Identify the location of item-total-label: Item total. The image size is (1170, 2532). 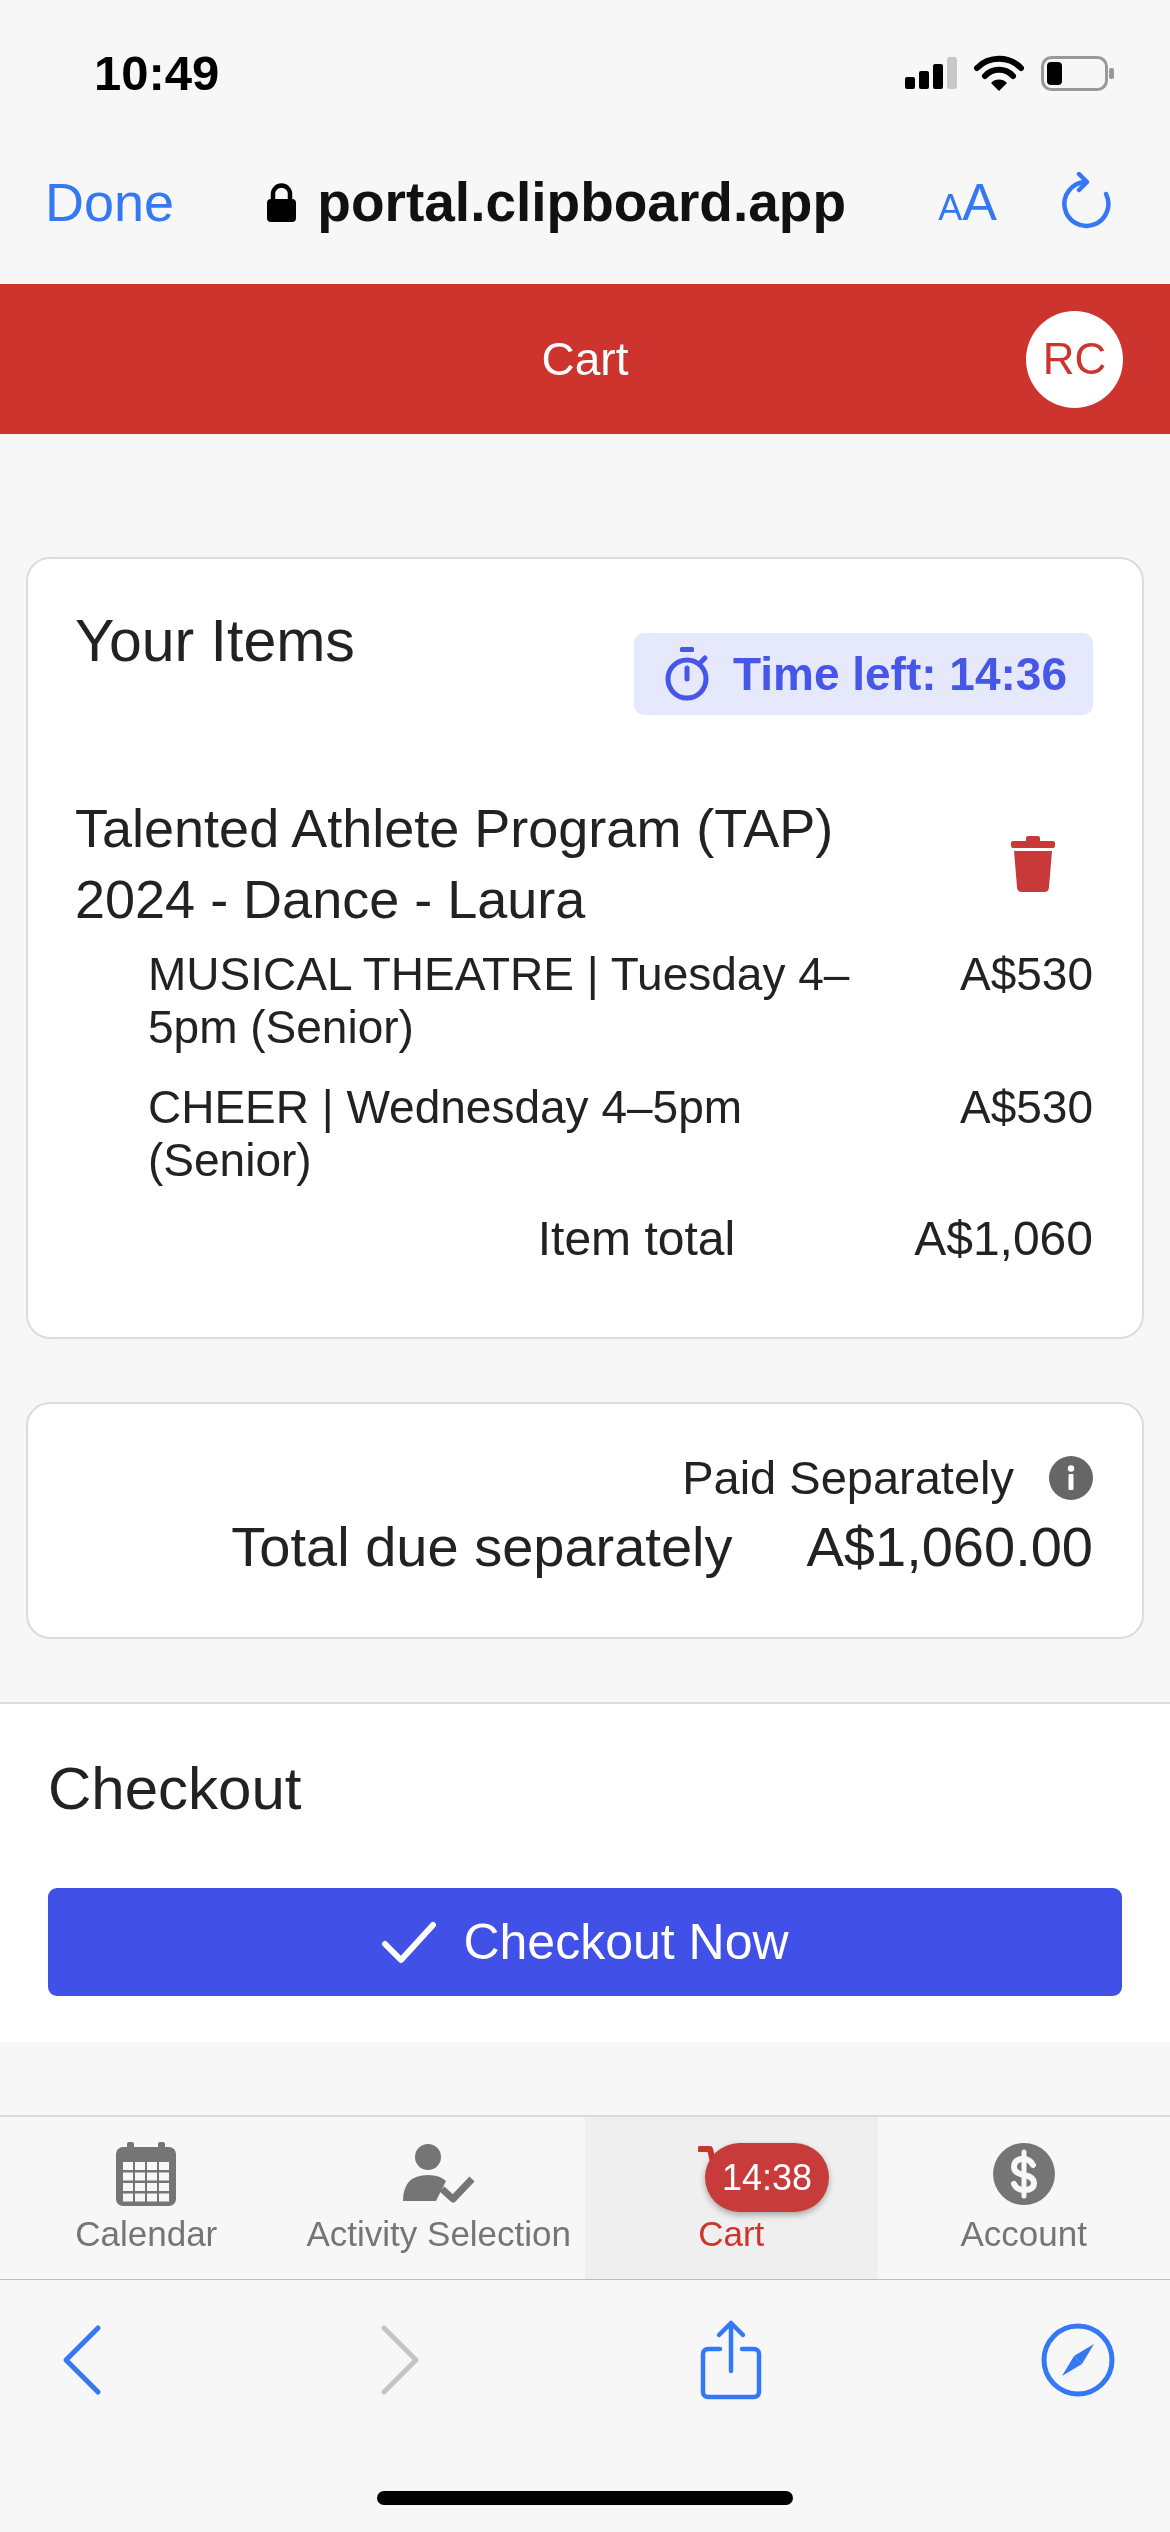
(636, 1238).